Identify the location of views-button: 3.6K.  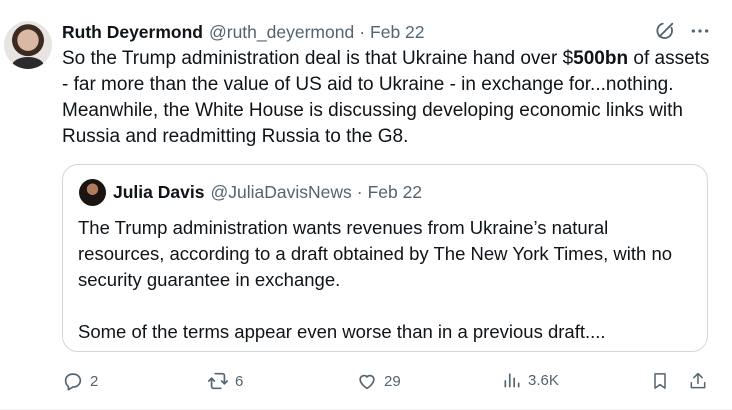
(530, 380).